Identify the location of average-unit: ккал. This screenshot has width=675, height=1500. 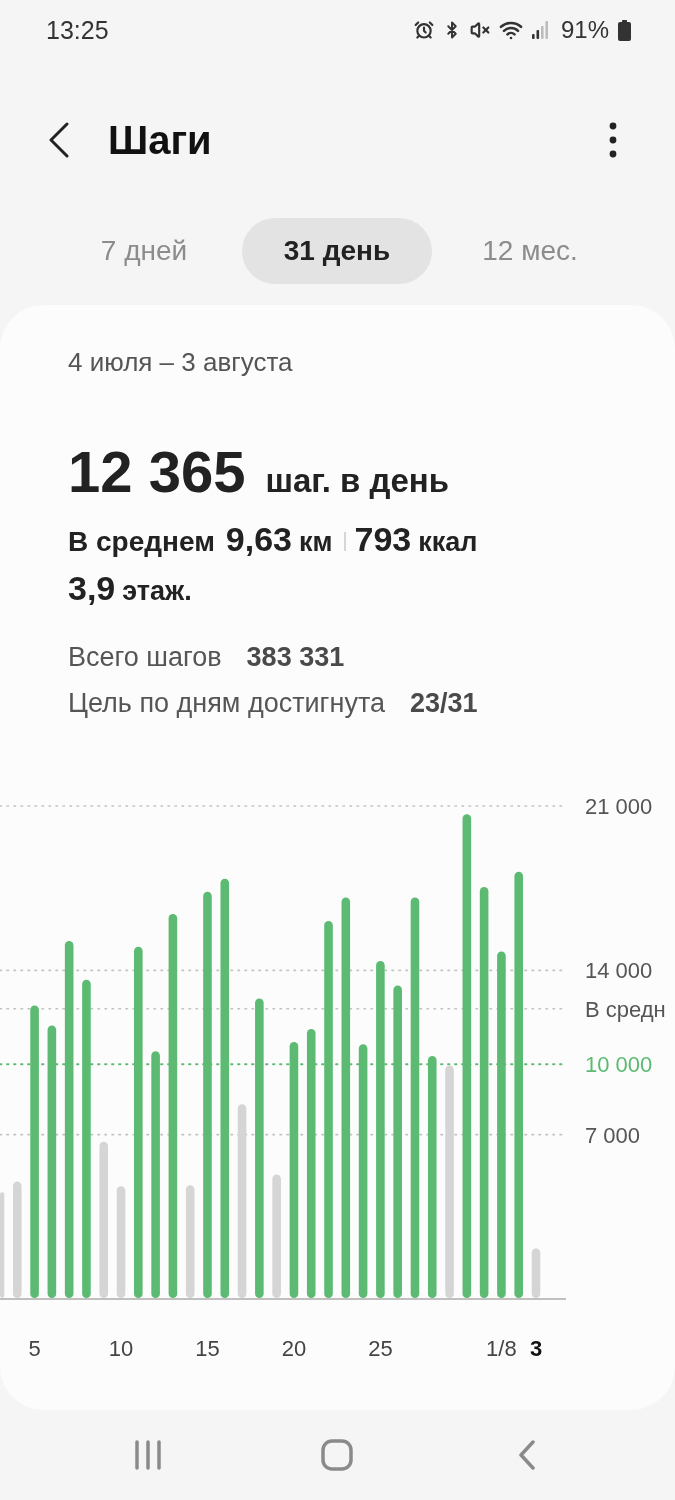
(448, 542).